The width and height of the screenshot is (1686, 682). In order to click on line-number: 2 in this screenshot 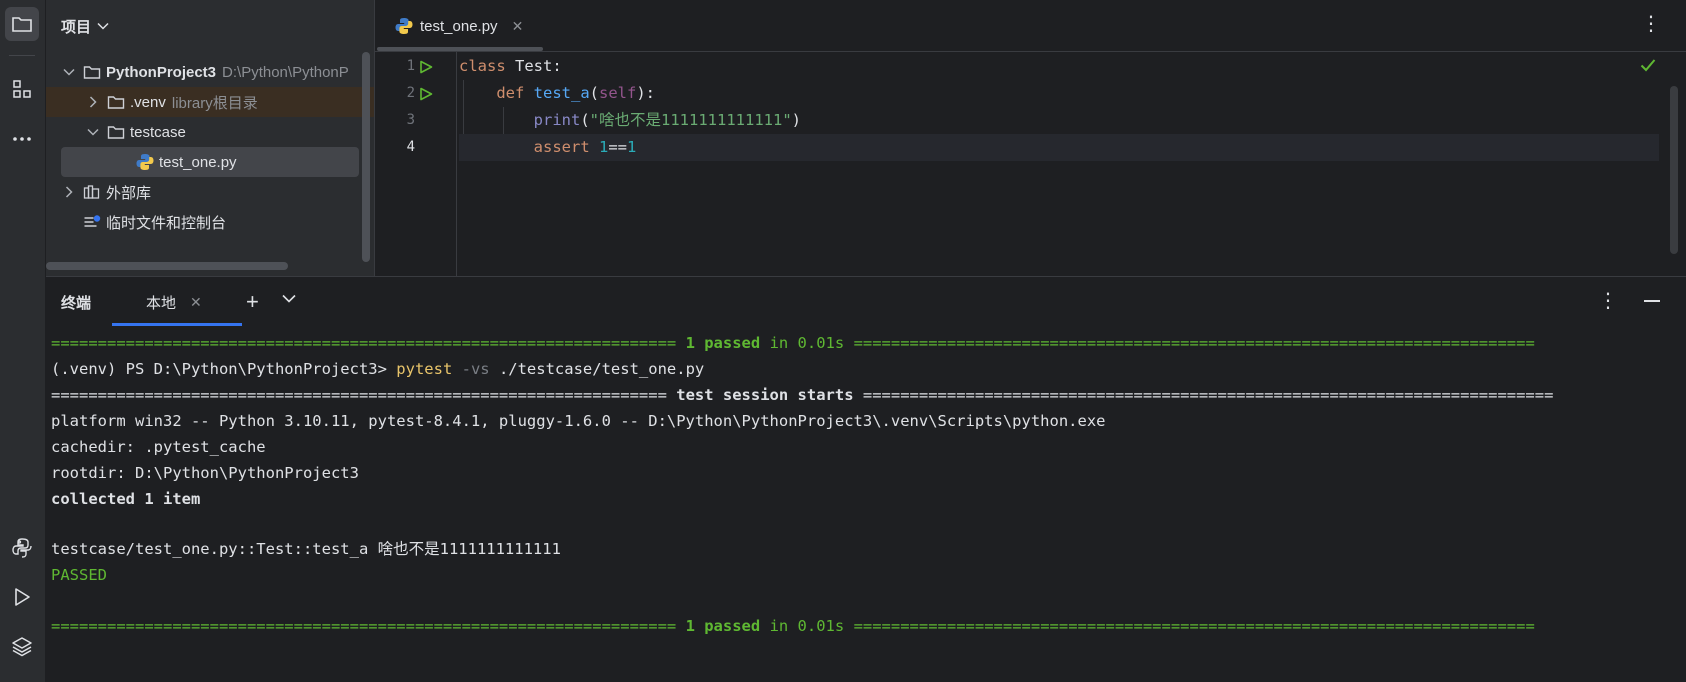, I will do `click(410, 93)`.